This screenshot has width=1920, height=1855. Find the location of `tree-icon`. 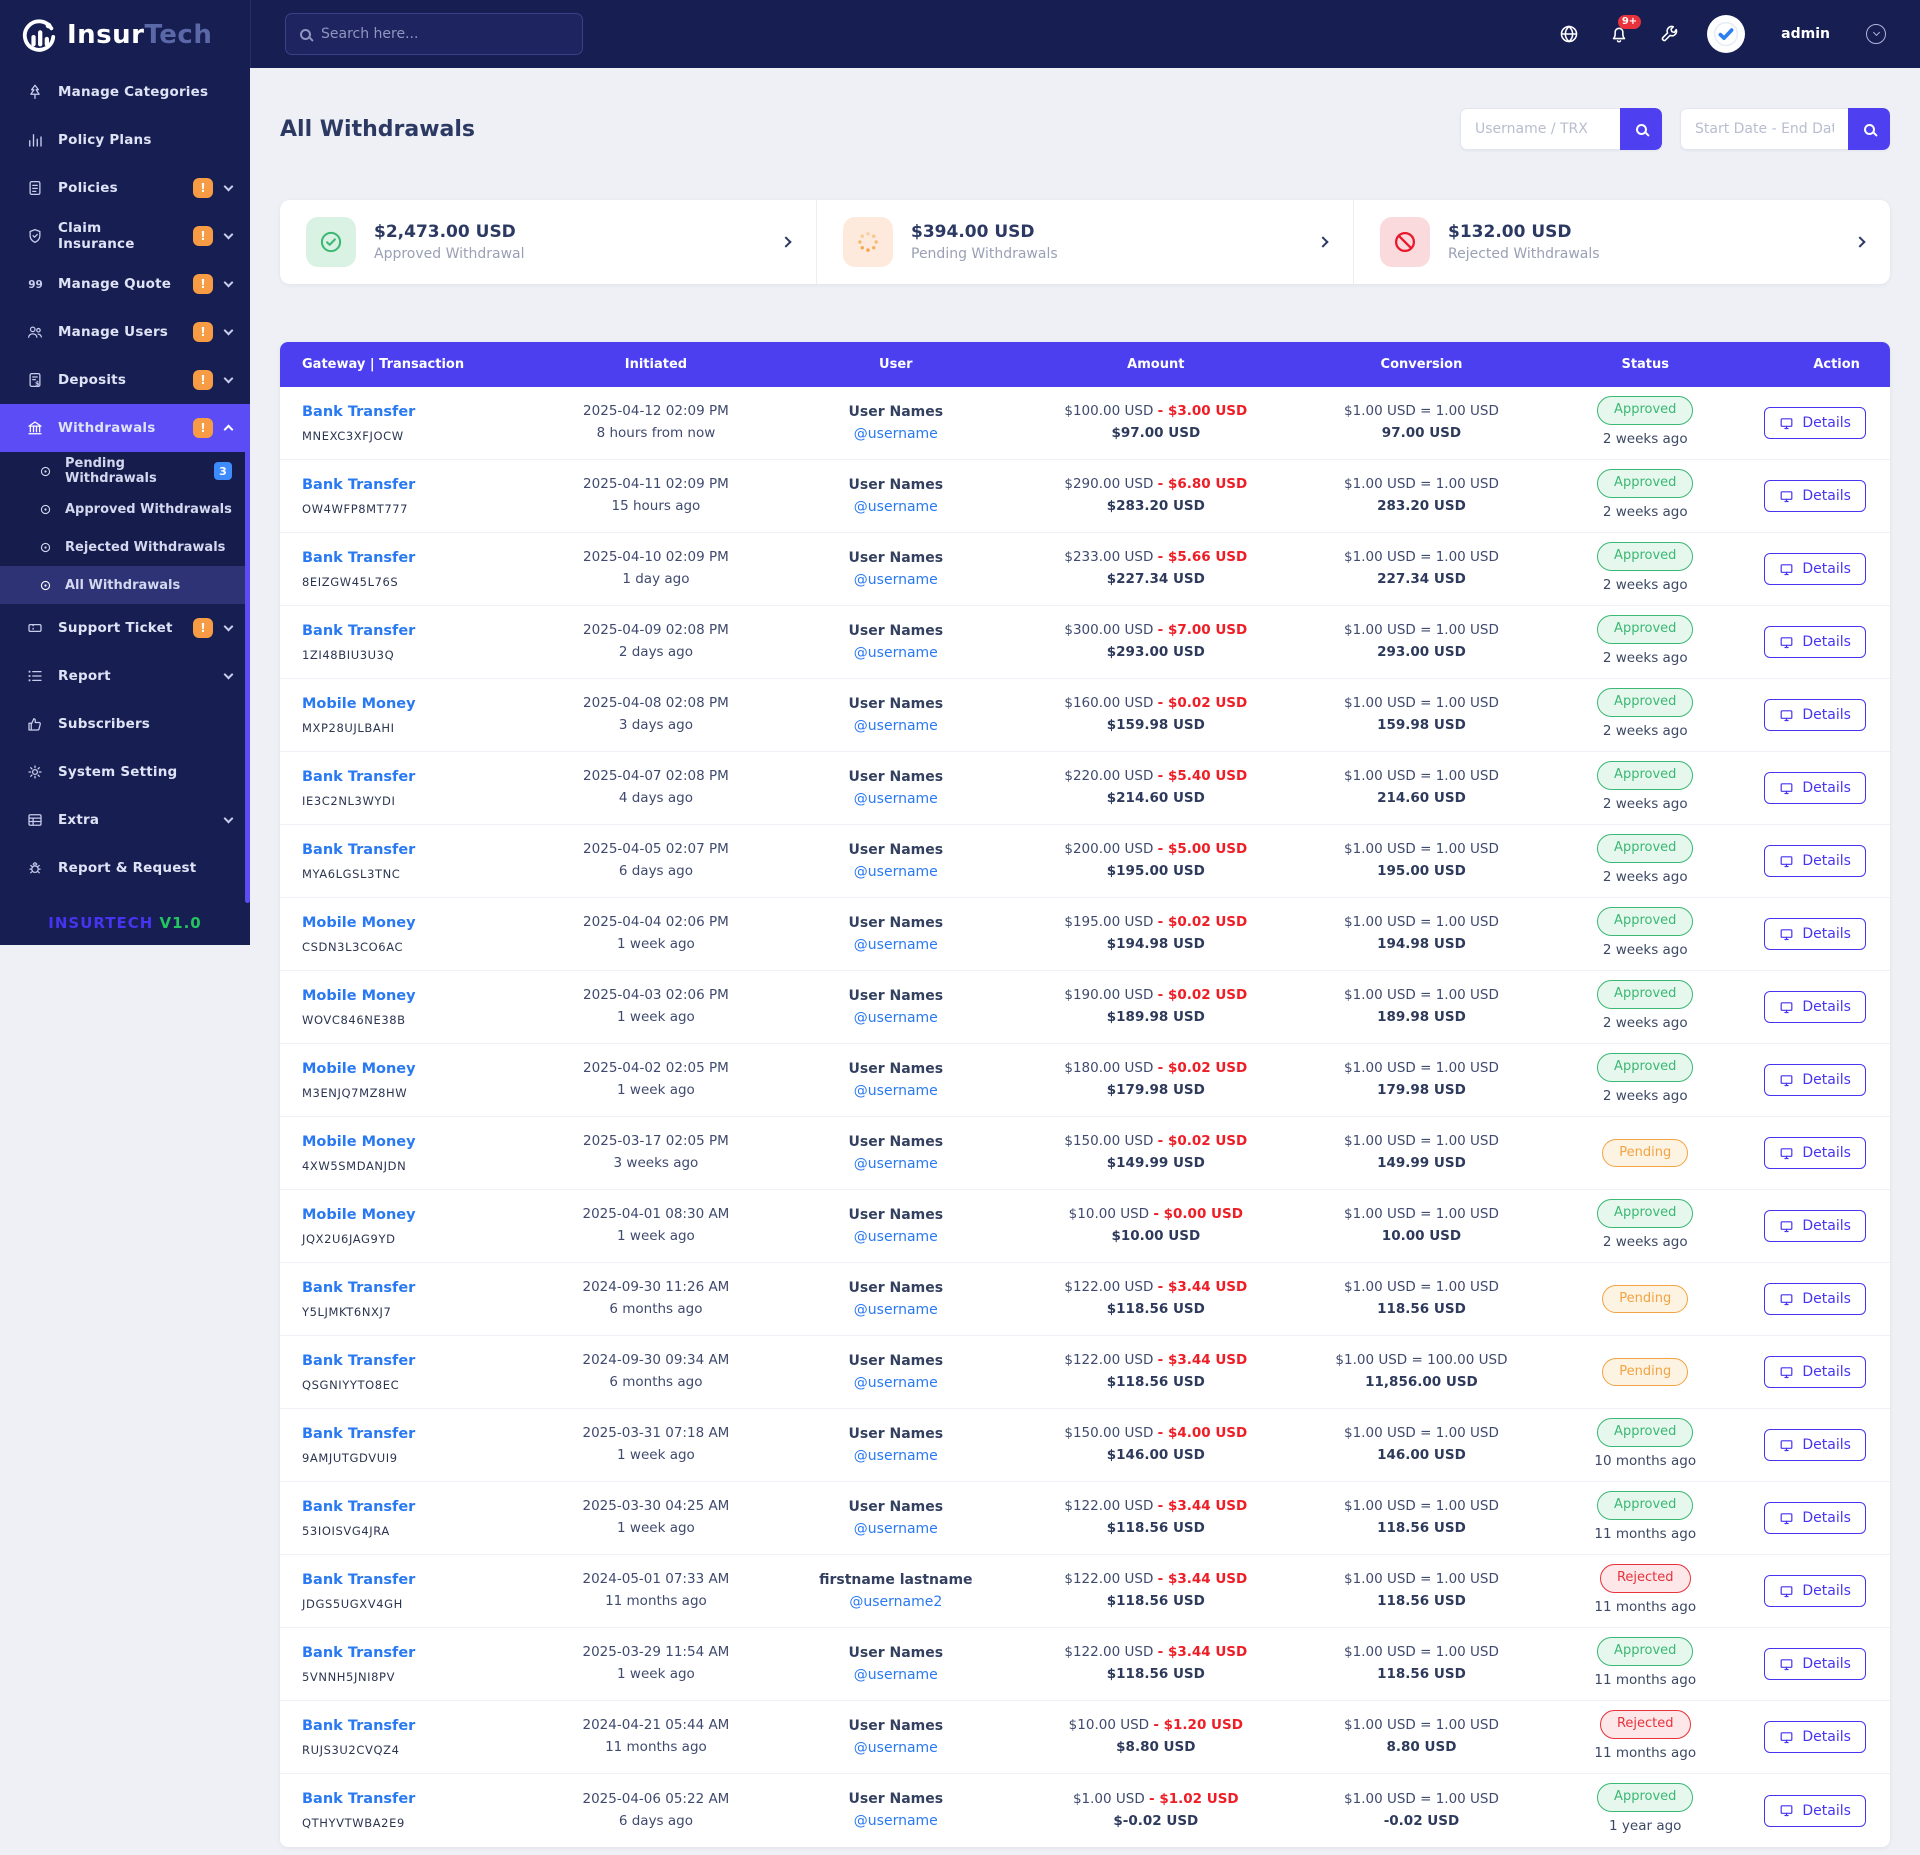

tree-icon is located at coordinates (35, 92).